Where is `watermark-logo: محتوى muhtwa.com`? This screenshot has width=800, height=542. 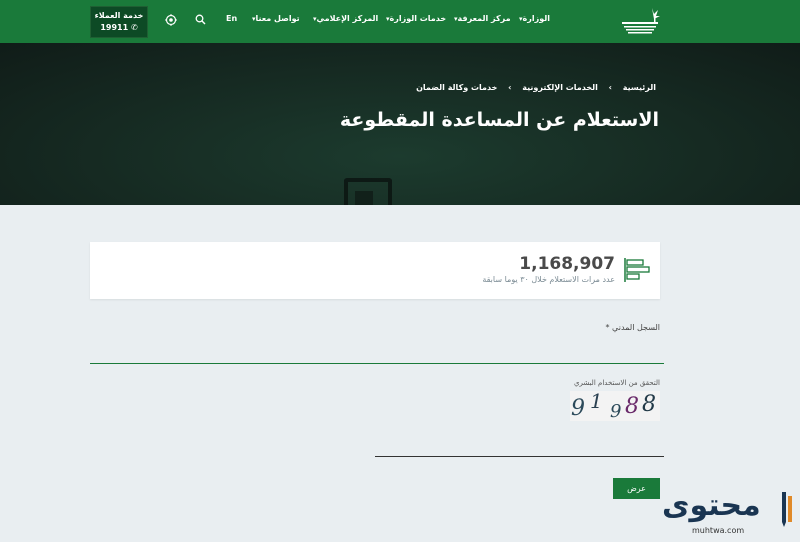
watermark-logo: محتوى muhtwa.com is located at coordinates (729, 514).